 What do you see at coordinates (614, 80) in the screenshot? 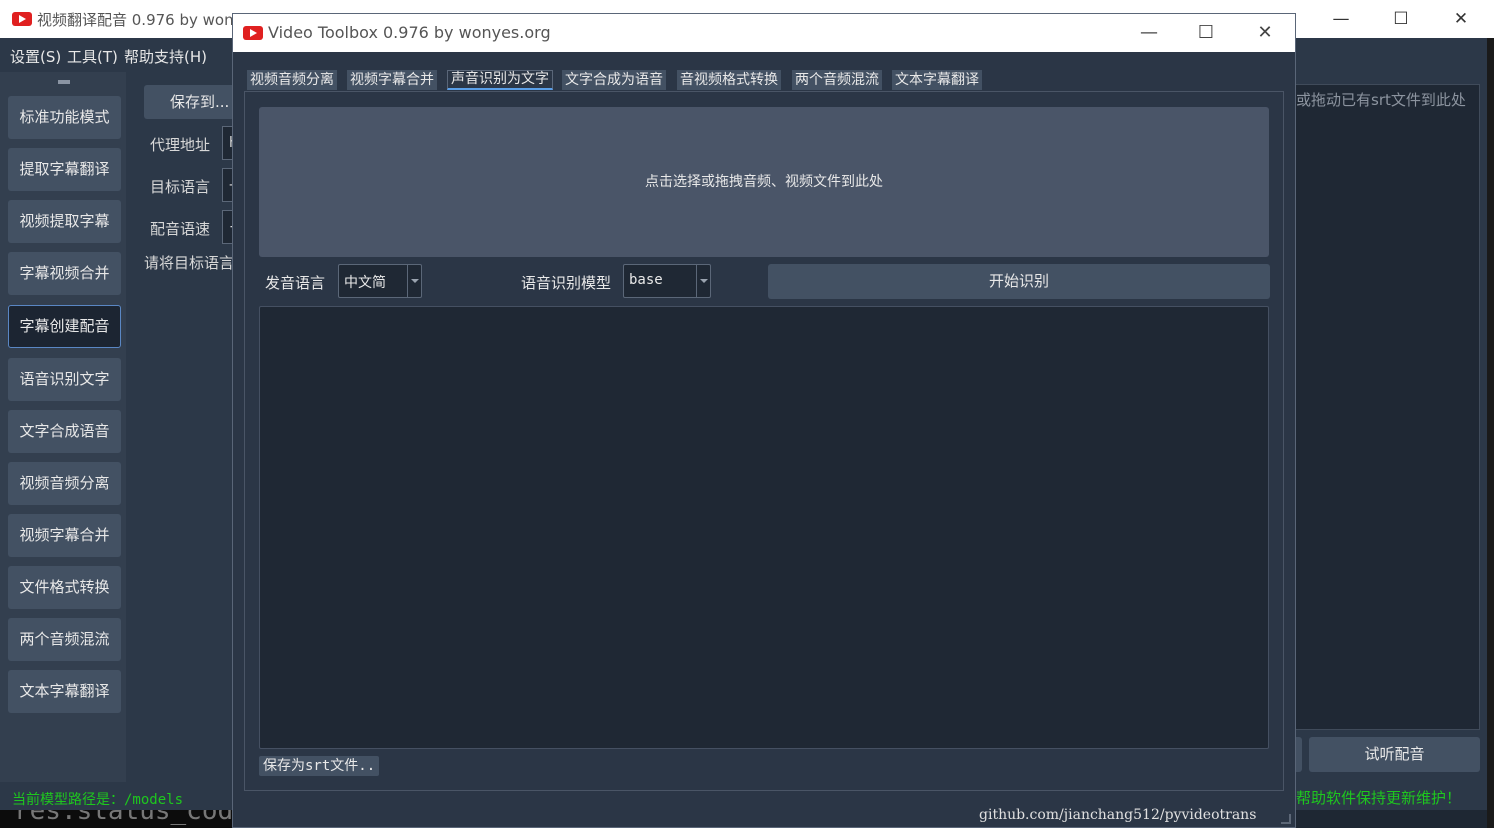
I see `tab-text-to-speech: 文字合成为语音` at bounding box center [614, 80].